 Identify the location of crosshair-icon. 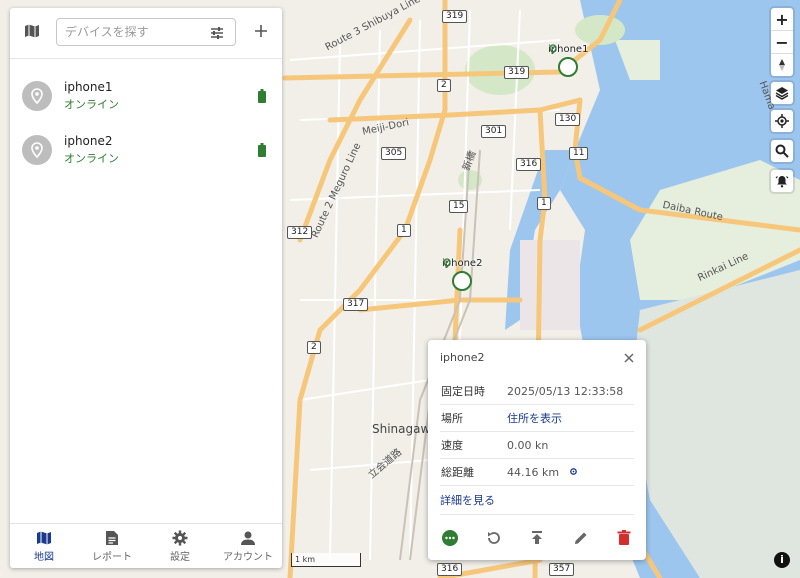
(782, 121).